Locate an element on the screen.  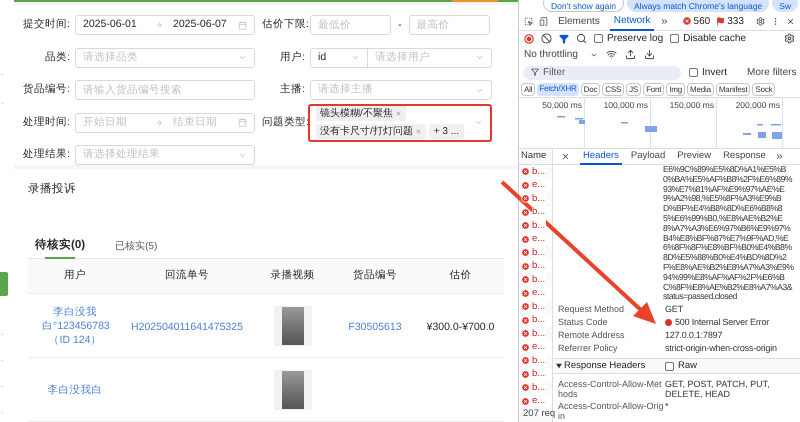
tick-label: 150,000 ms is located at coordinates (692, 105).